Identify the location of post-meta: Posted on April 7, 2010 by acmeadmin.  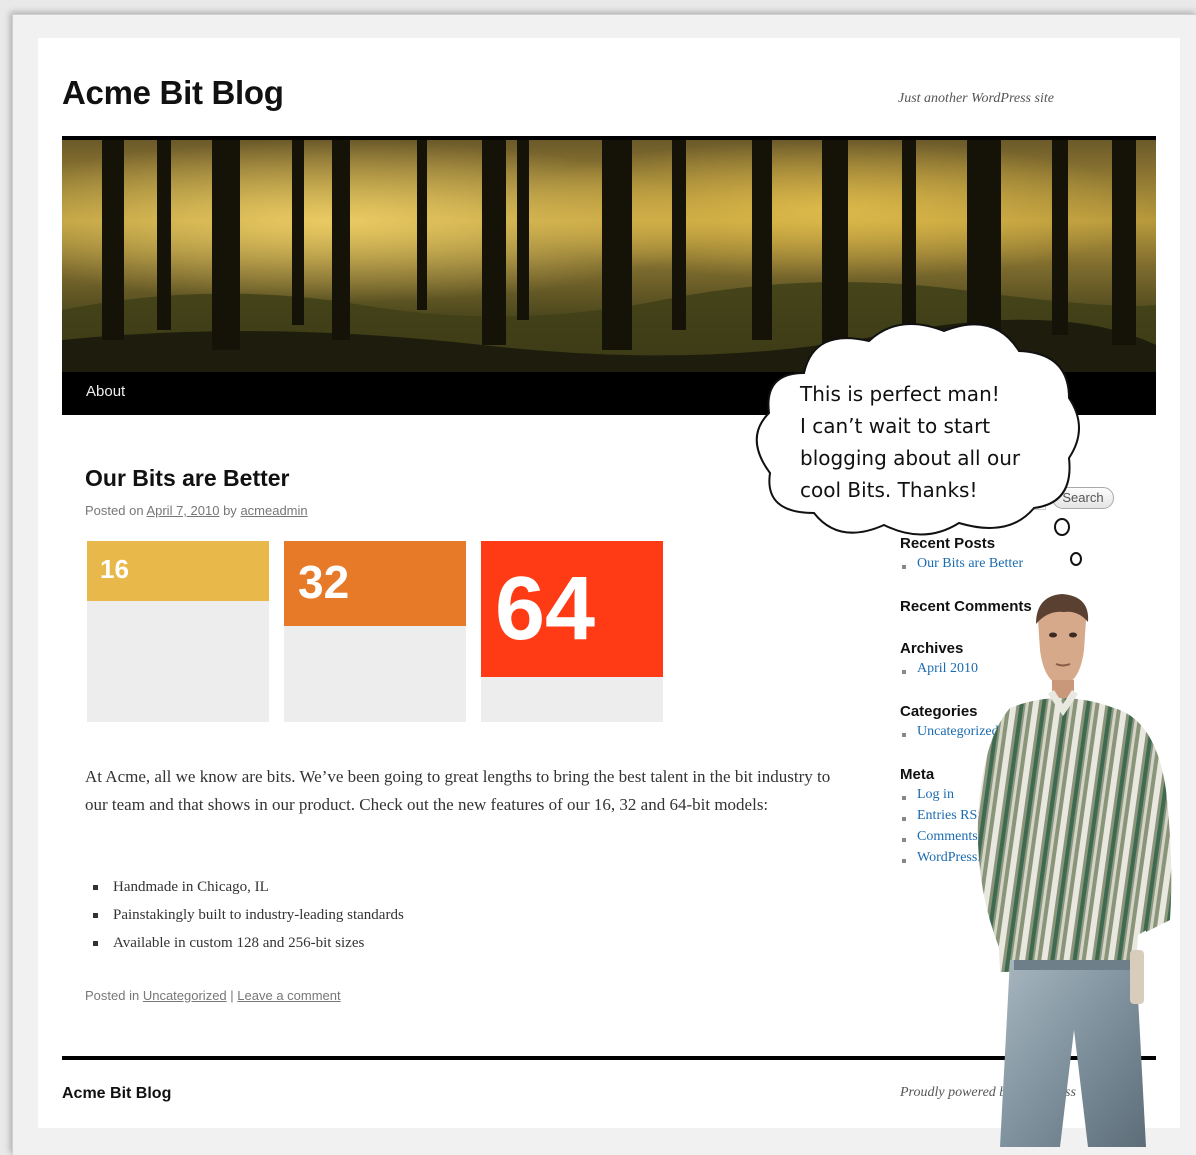
(196, 510).